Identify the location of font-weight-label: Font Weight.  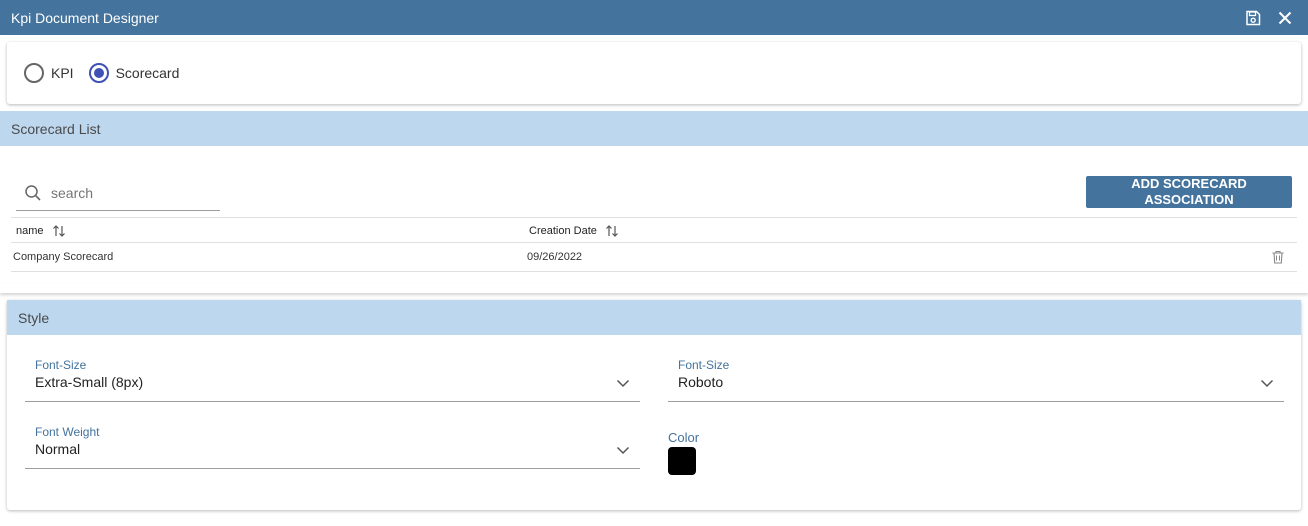
(67, 432).